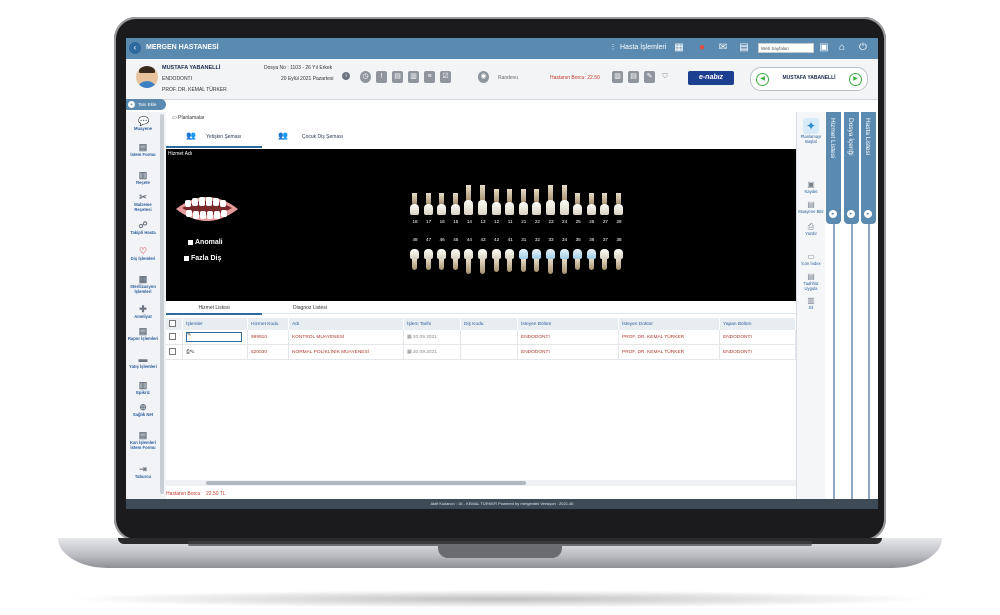 This screenshot has width=1000, height=615. What do you see at coordinates (186, 258) in the screenshot?
I see `fazla-dis-checkbox` at bounding box center [186, 258].